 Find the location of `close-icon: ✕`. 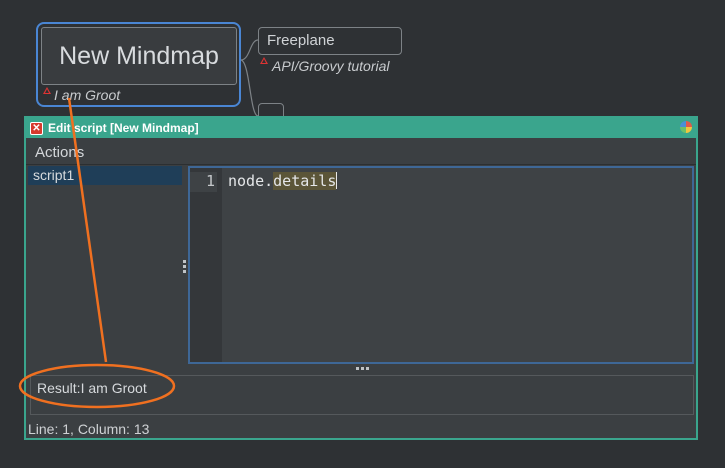

close-icon: ✕ is located at coordinates (36, 128).